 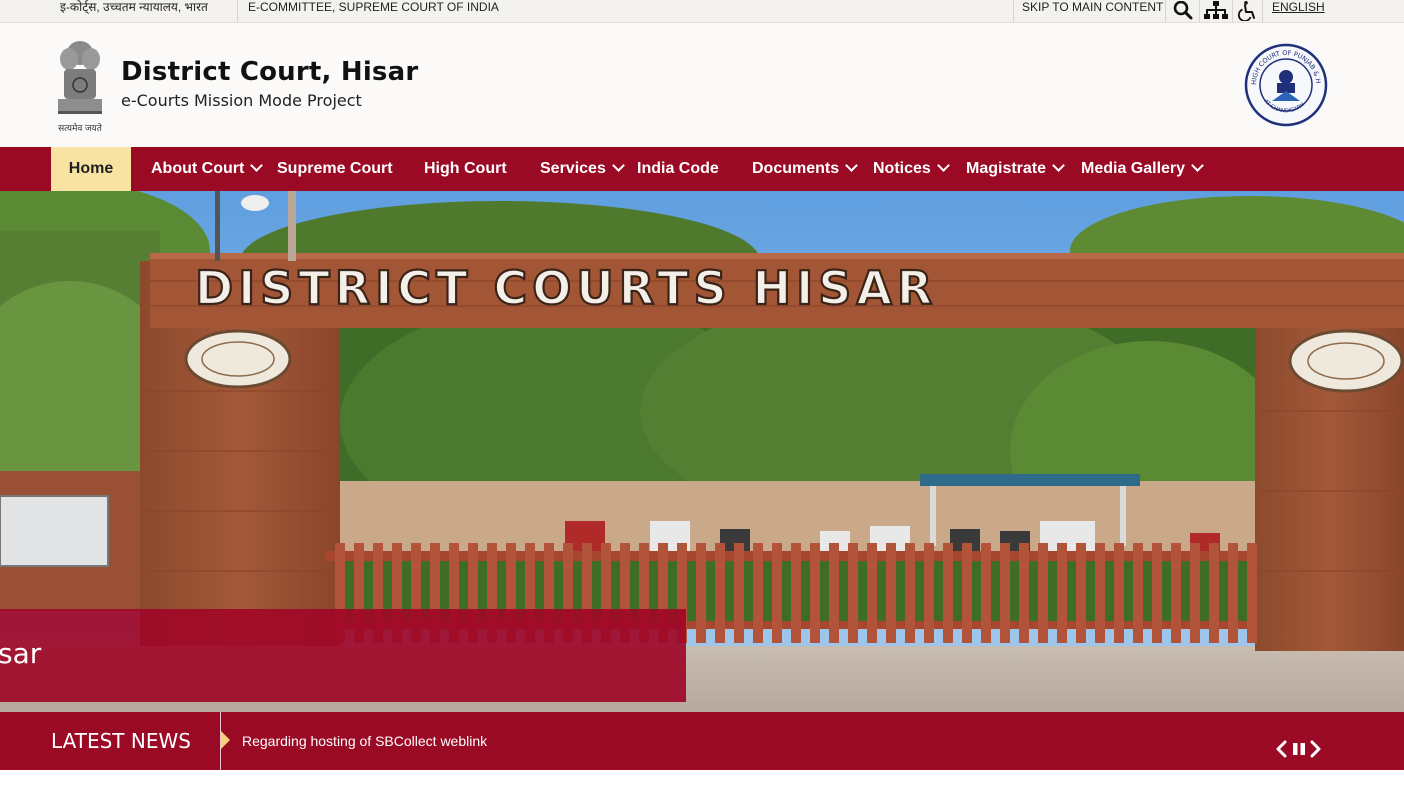 What do you see at coordinates (796, 168) in the screenshot?
I see `nav-item-label: Documents` at bounding box center [796, 168].